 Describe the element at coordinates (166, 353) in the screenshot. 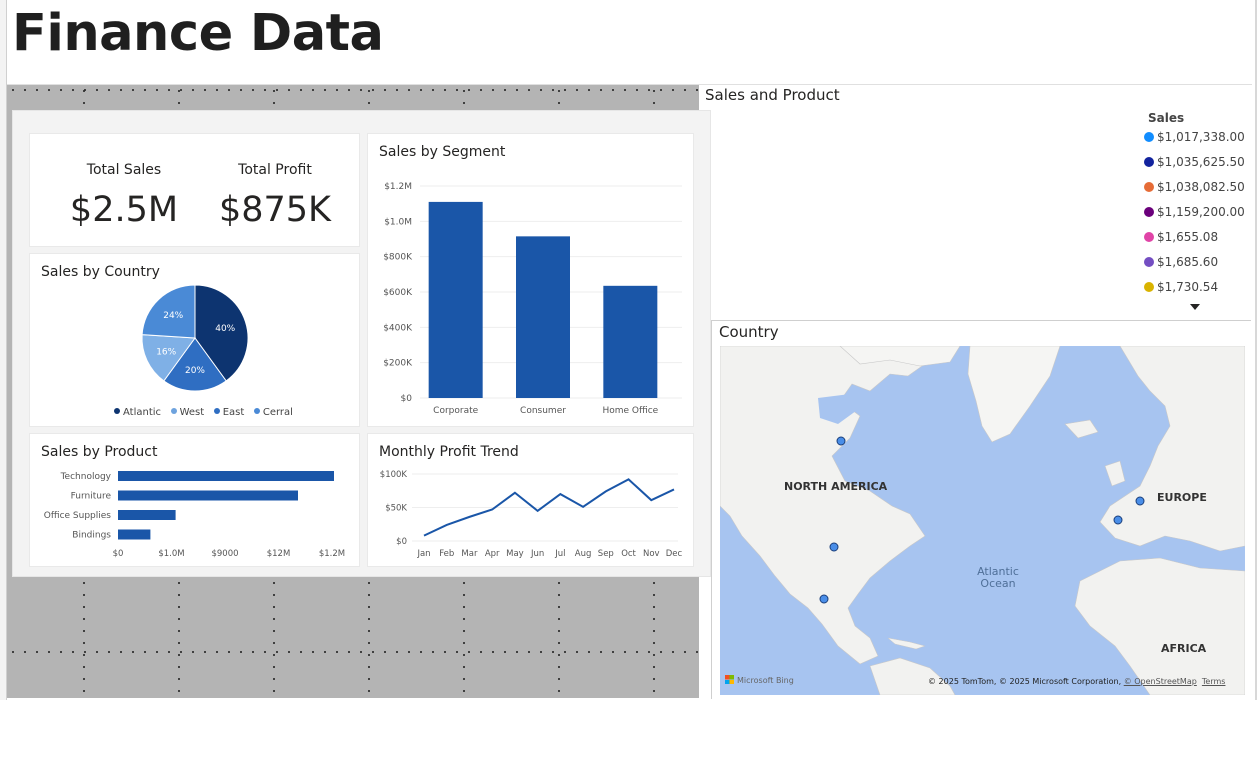

I see `pie-label-2: 16%` at that location.